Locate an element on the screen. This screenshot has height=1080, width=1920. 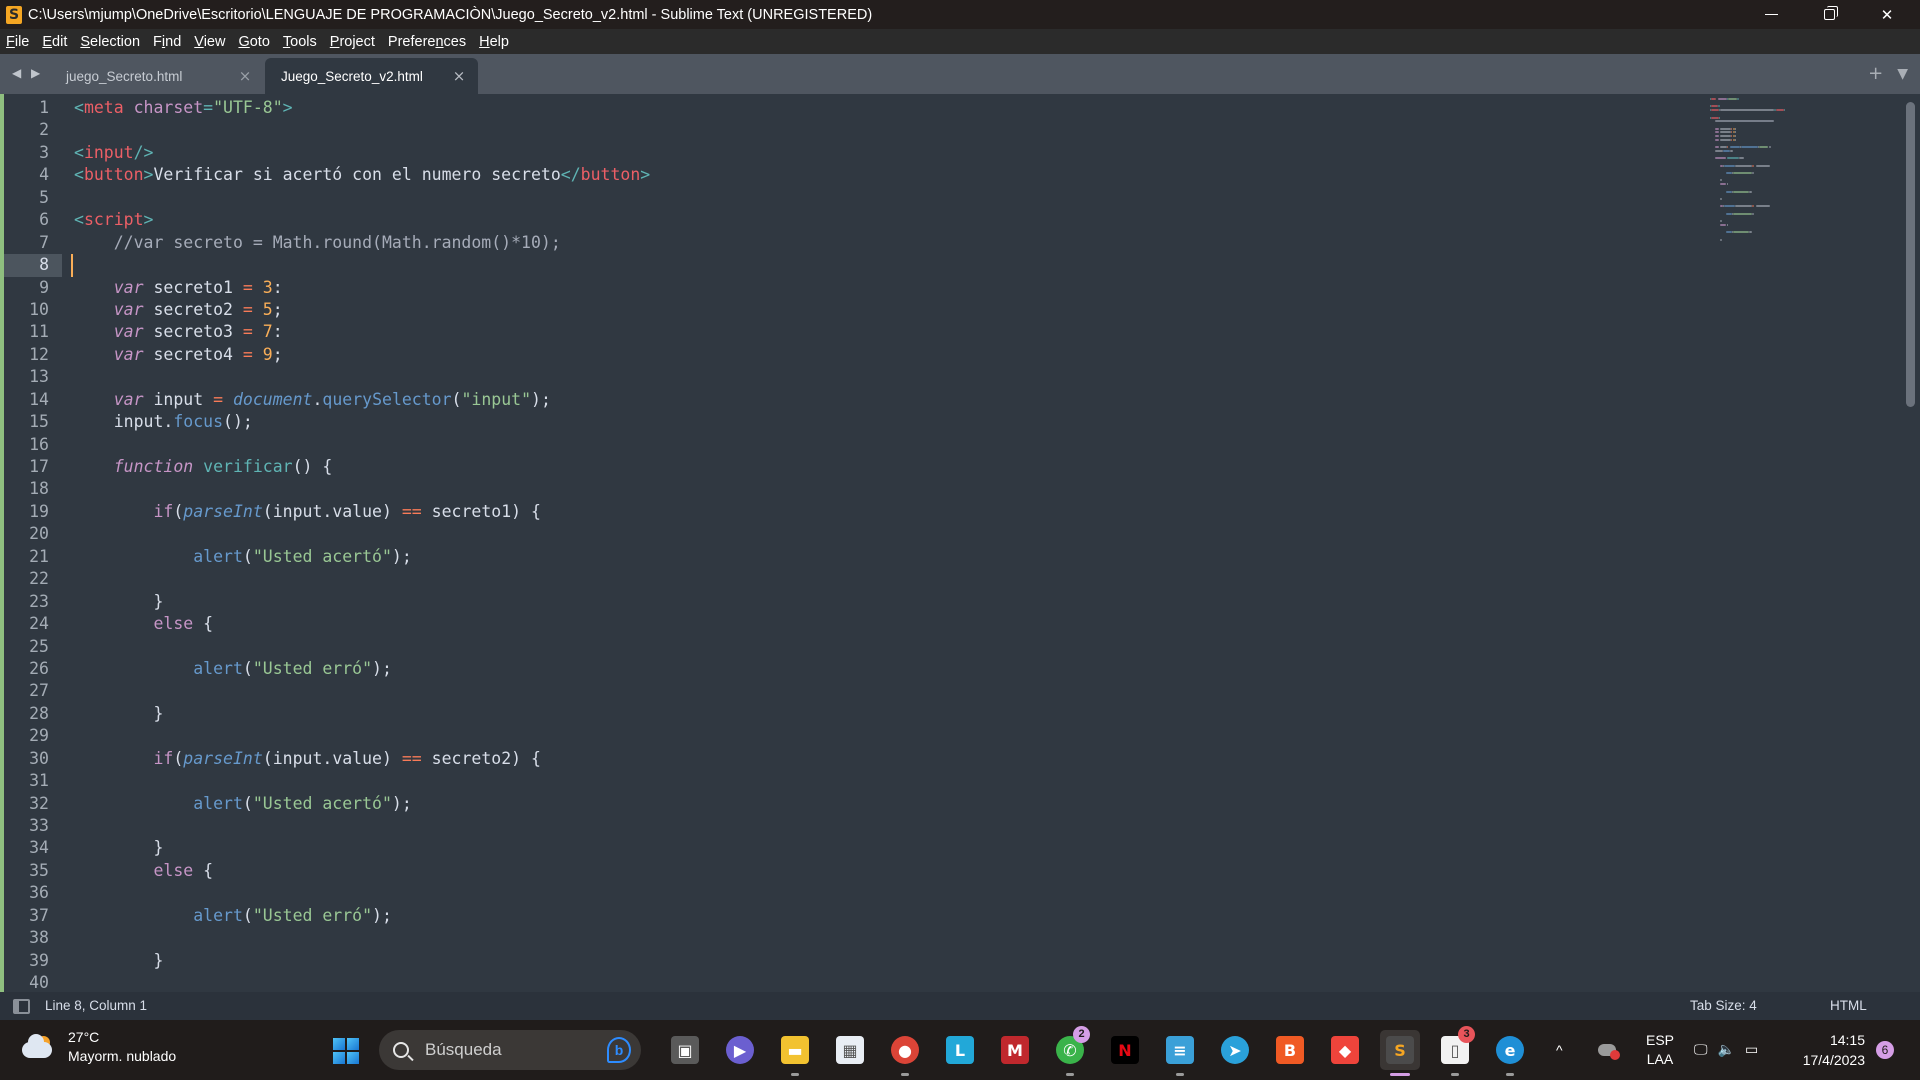
tab-juego-secreto-v2: Juego_Secreto_v2.html × is located at coordinates (371, 76).